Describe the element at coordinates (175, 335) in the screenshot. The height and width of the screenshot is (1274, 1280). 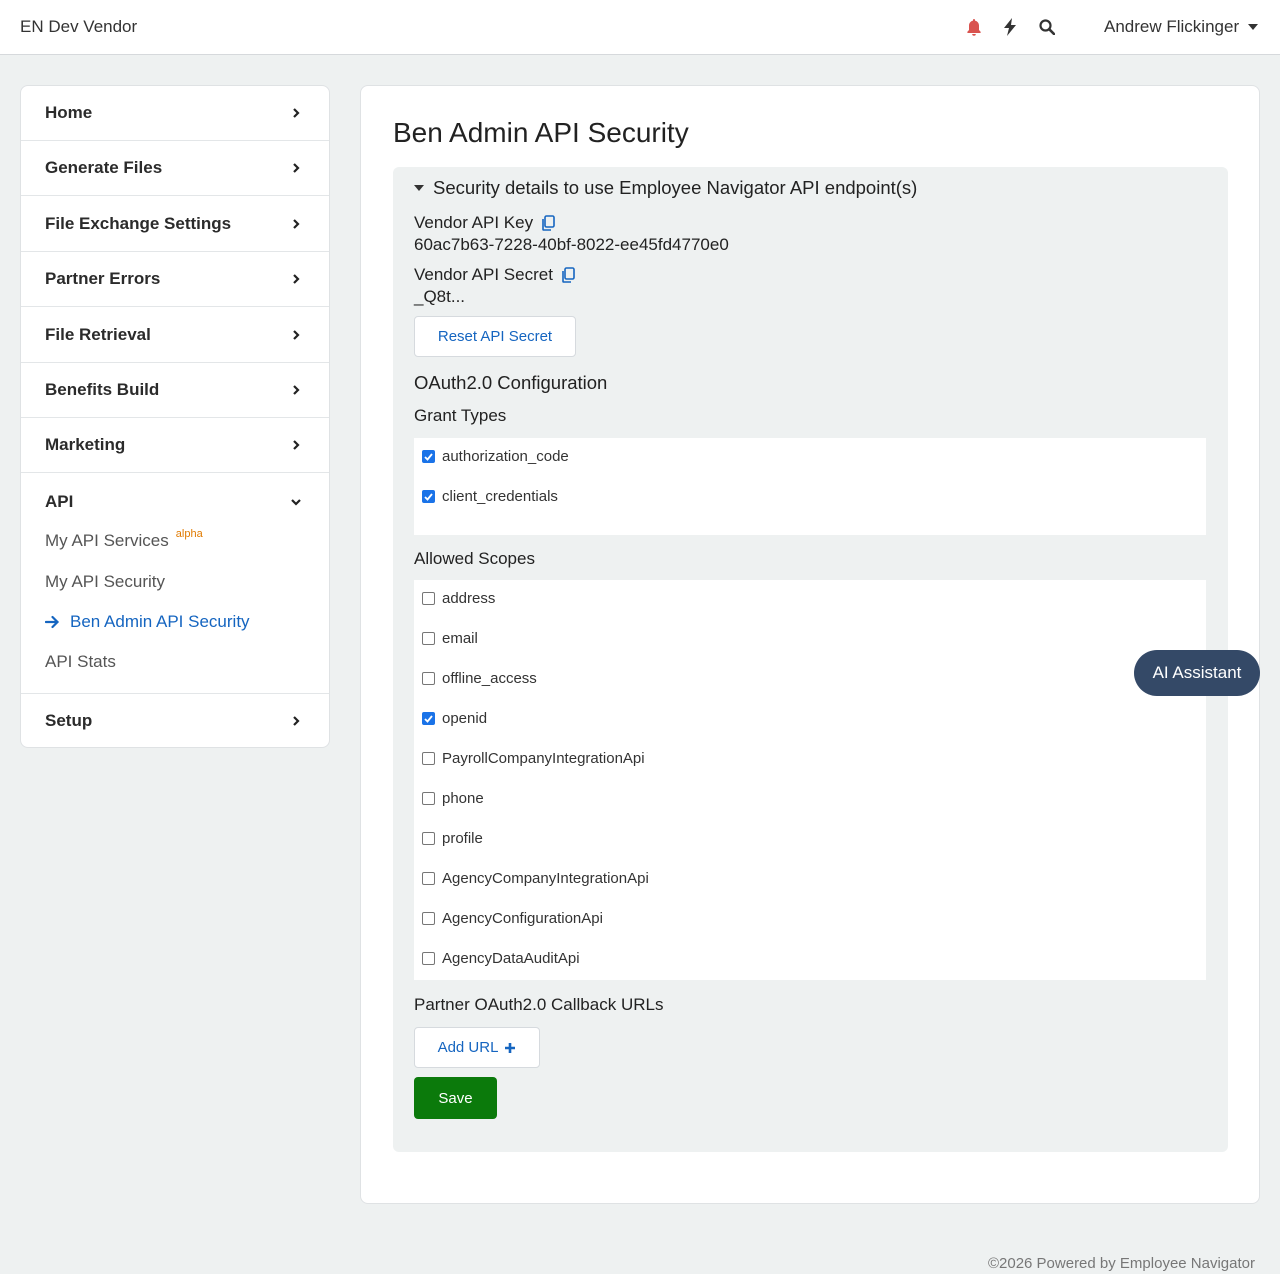
I see `sidebar-item-file-retrieval: File Retrieval` at that location.